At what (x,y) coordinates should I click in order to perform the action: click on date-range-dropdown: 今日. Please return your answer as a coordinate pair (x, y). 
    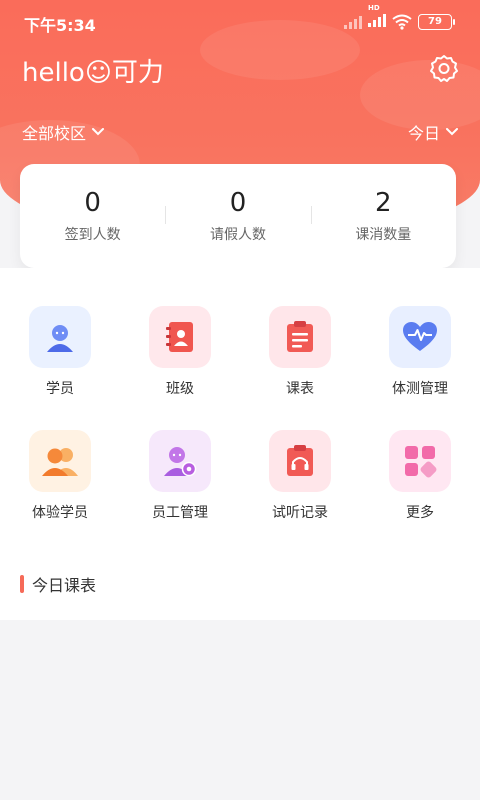
    Looking at the image, I should click on (433, 132).